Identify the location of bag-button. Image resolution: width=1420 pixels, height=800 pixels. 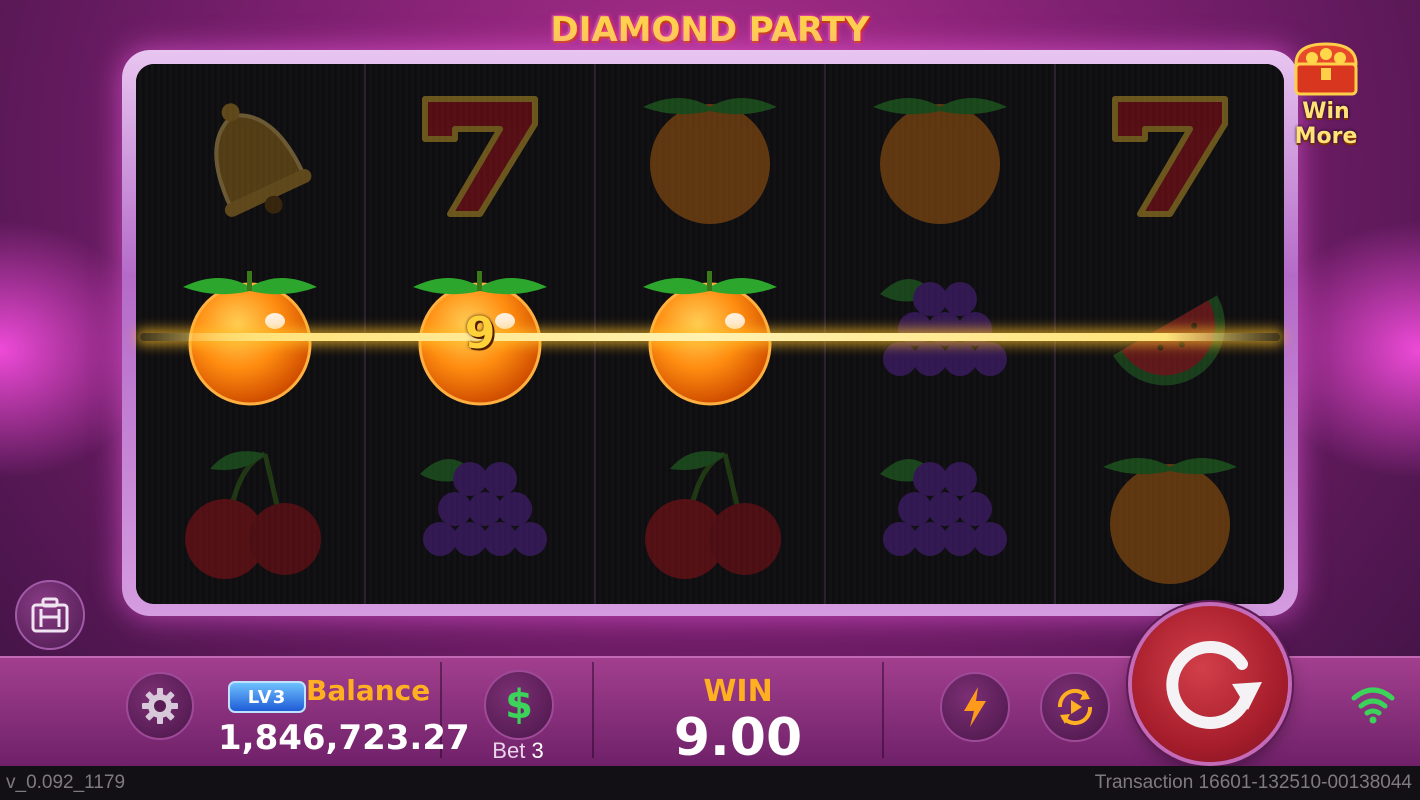
(50, 615).